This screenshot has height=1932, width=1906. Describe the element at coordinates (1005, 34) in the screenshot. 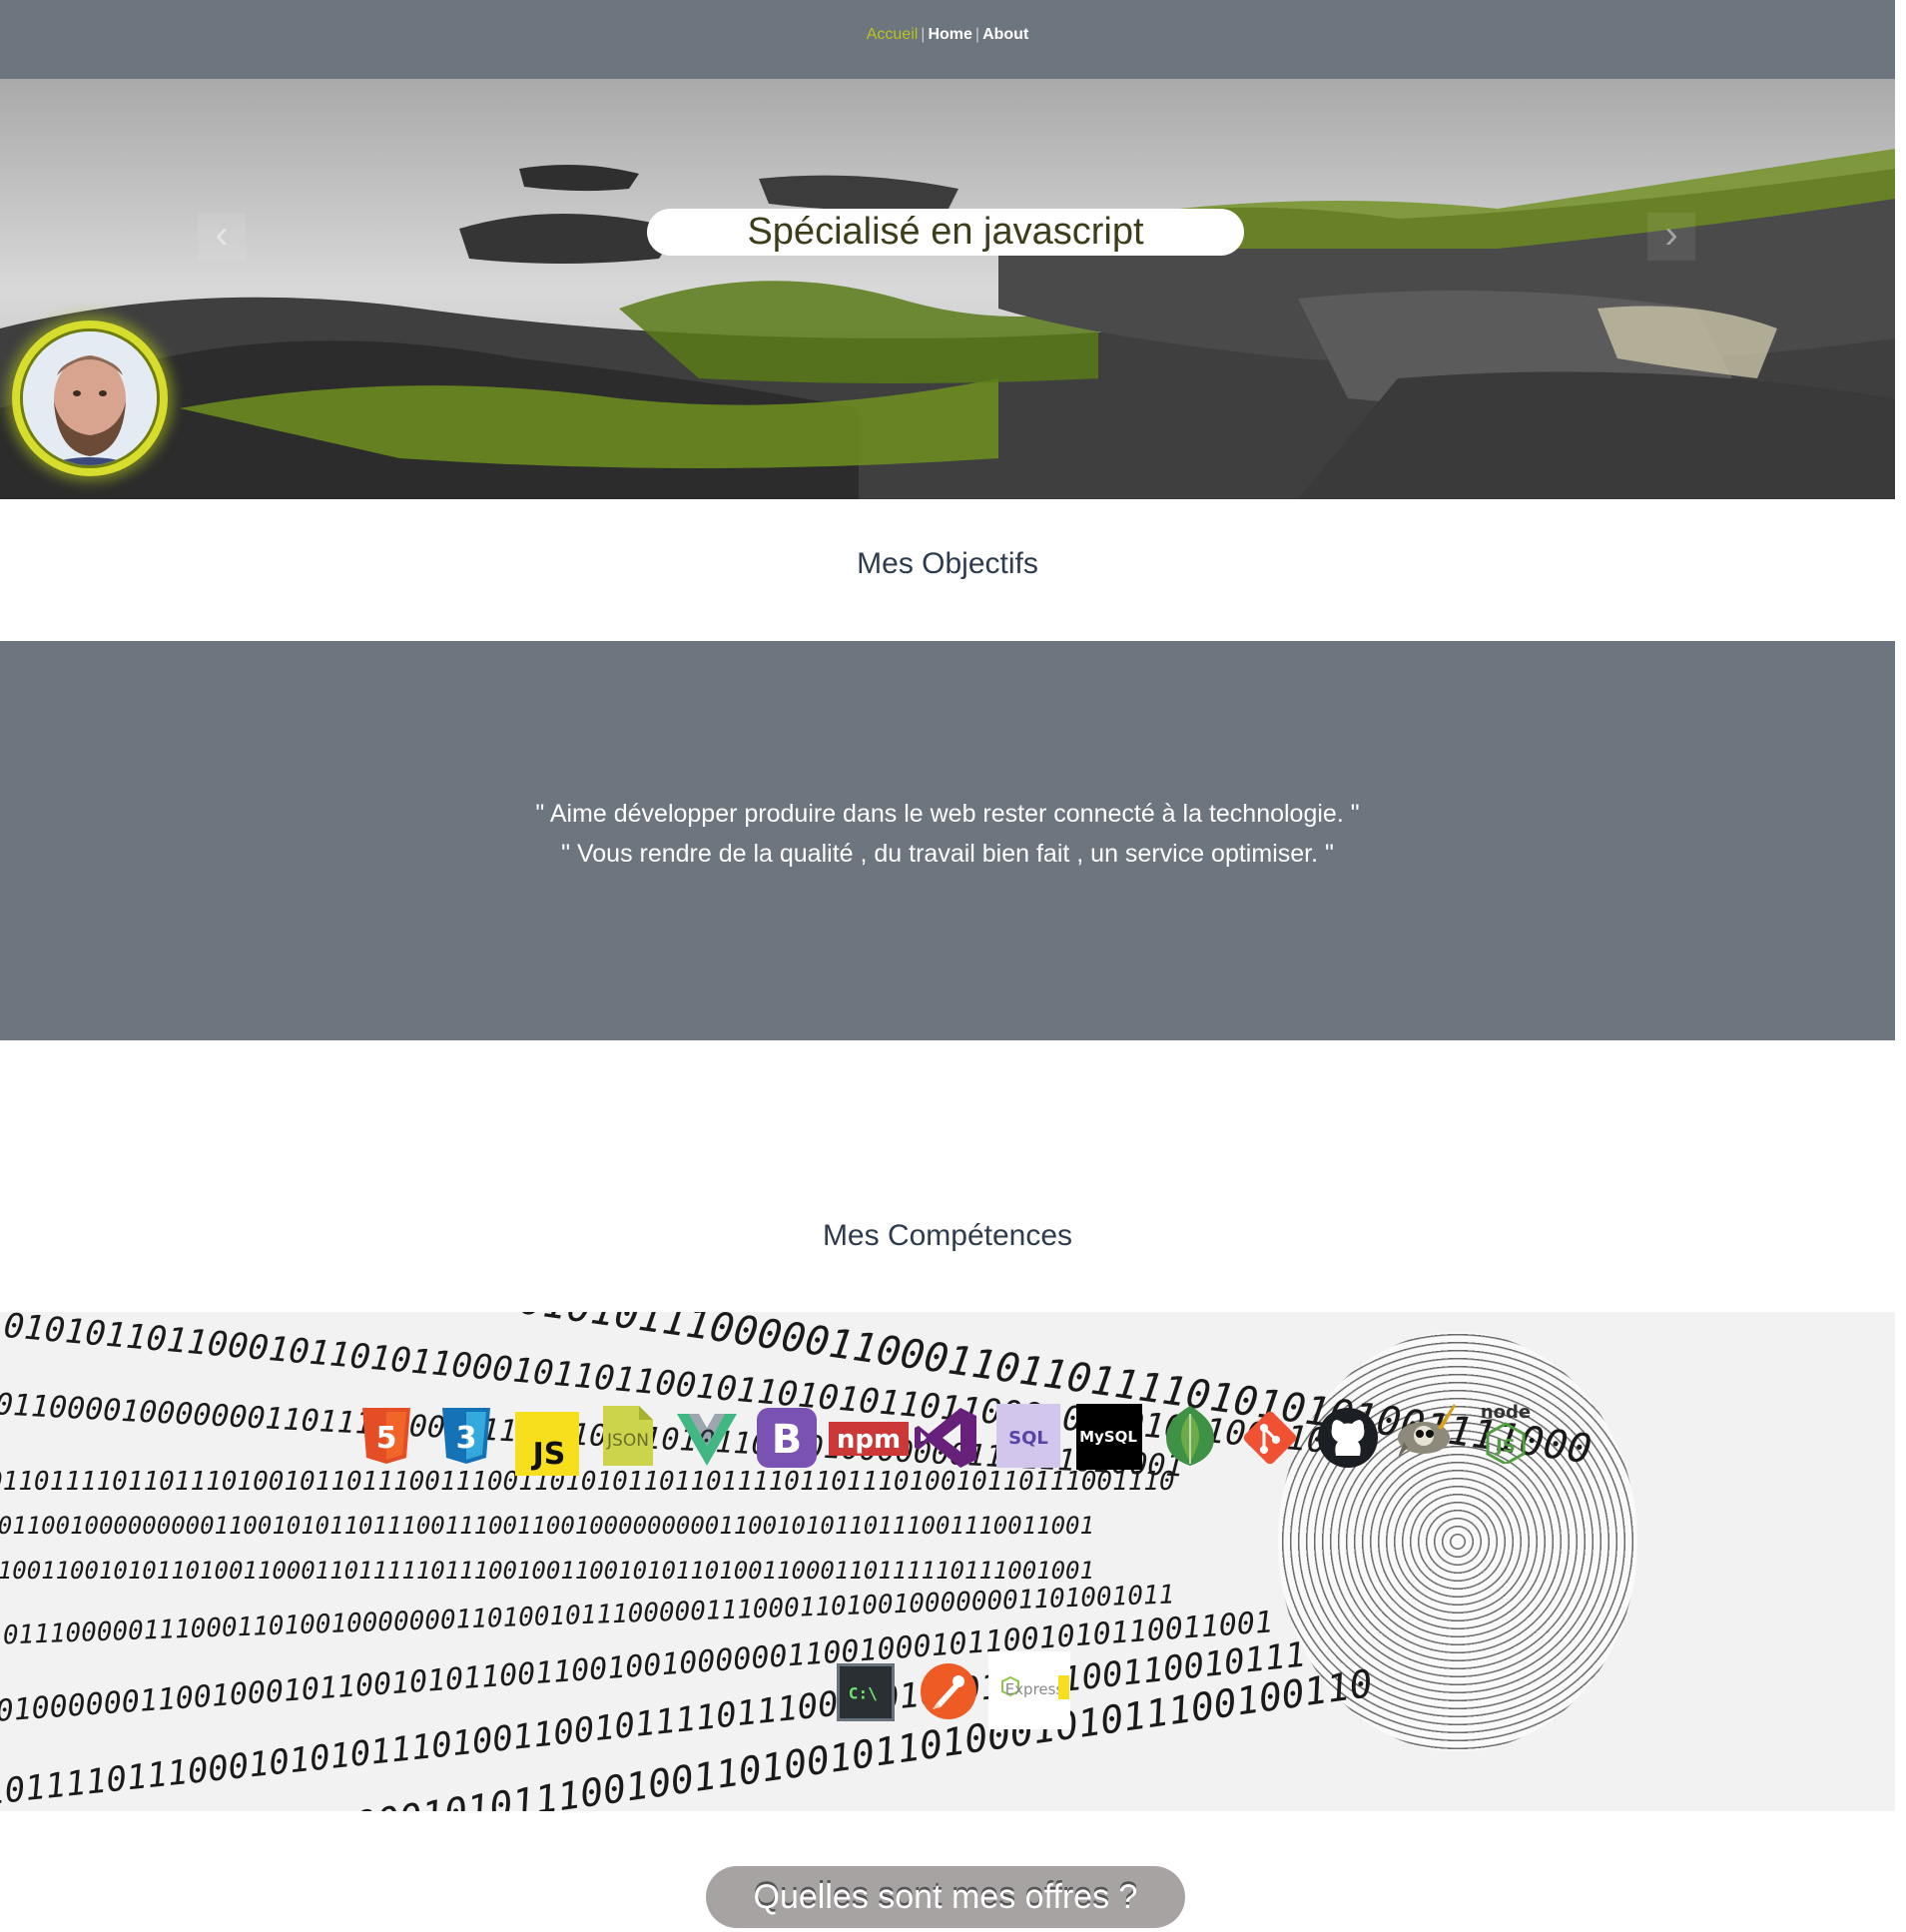

I see `nav-link-about: About` at that location.